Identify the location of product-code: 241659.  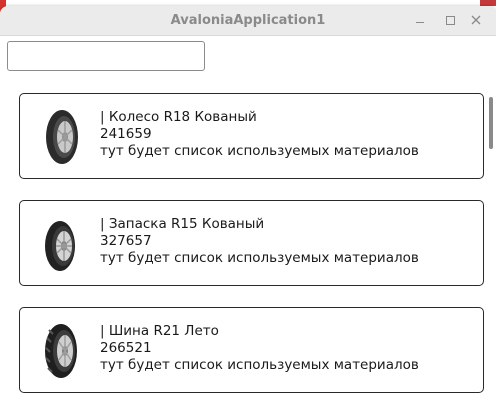
(126, 134).